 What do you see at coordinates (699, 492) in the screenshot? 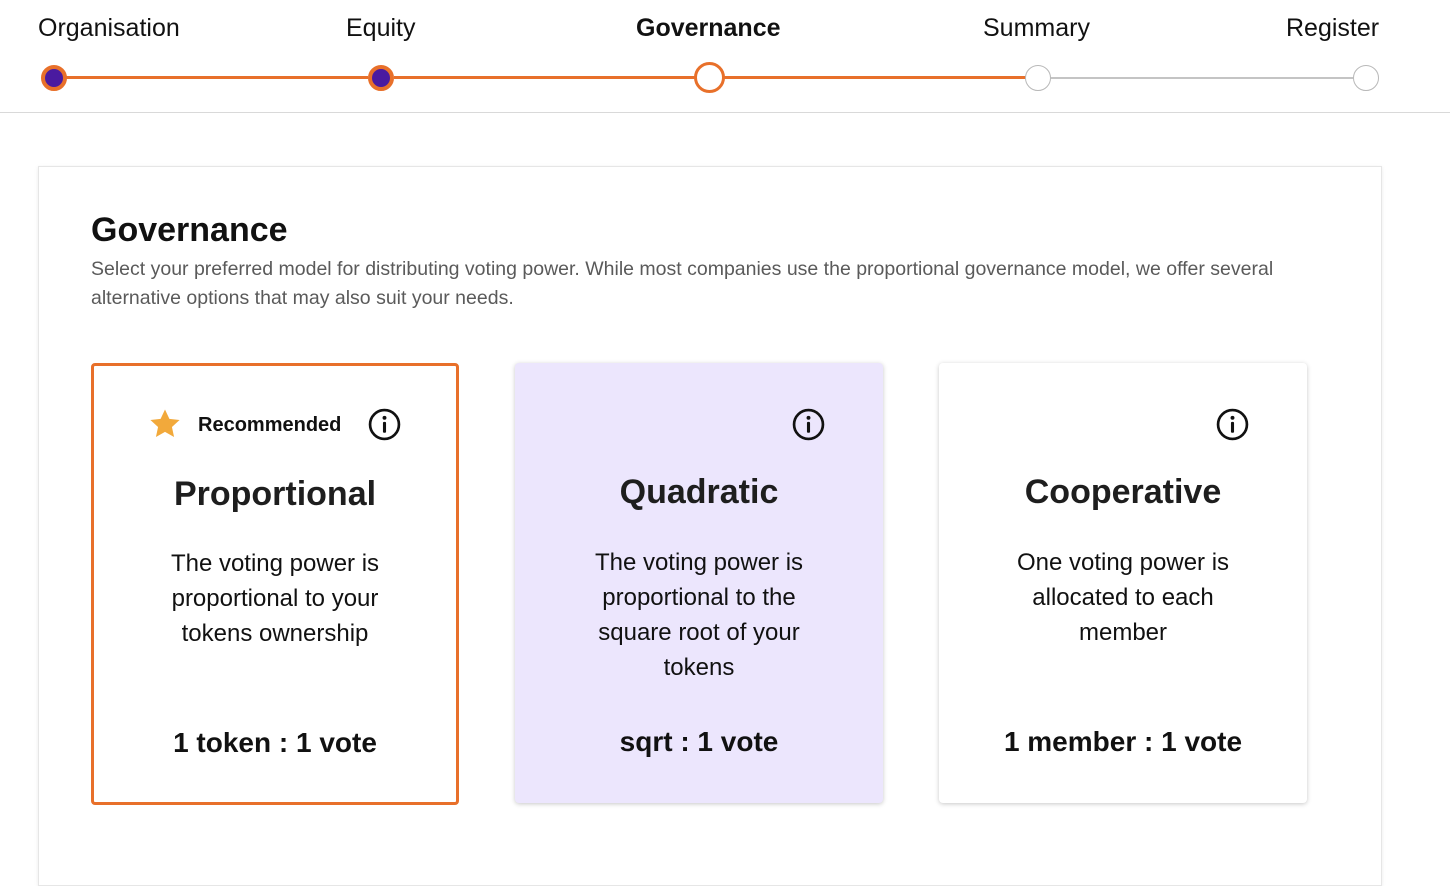
I see `option-title: Quadratic` at bounding box center [699, 492].